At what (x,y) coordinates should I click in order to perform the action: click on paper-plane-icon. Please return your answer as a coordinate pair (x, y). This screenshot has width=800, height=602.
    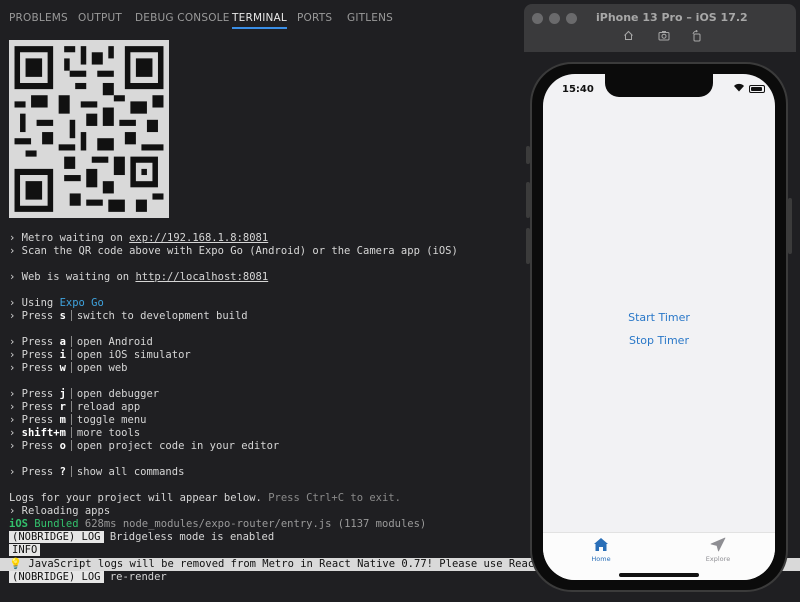
    Looking at the image, I should click on (718, 545).